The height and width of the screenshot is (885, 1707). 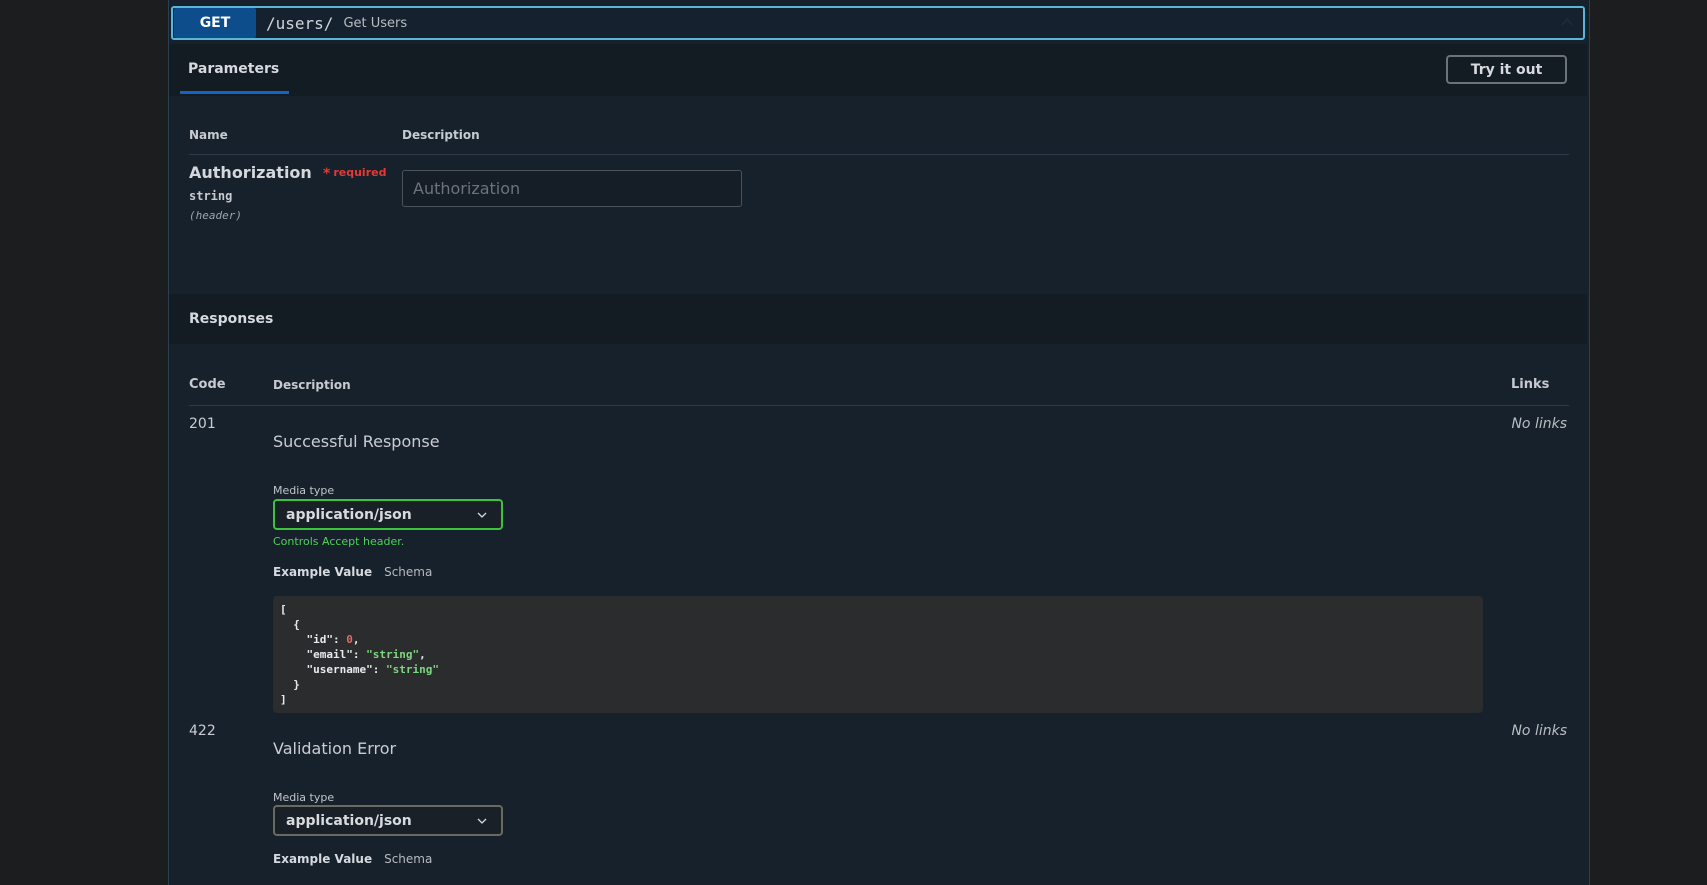 I want to click on response-code: 201, so click(x=202, y=424).